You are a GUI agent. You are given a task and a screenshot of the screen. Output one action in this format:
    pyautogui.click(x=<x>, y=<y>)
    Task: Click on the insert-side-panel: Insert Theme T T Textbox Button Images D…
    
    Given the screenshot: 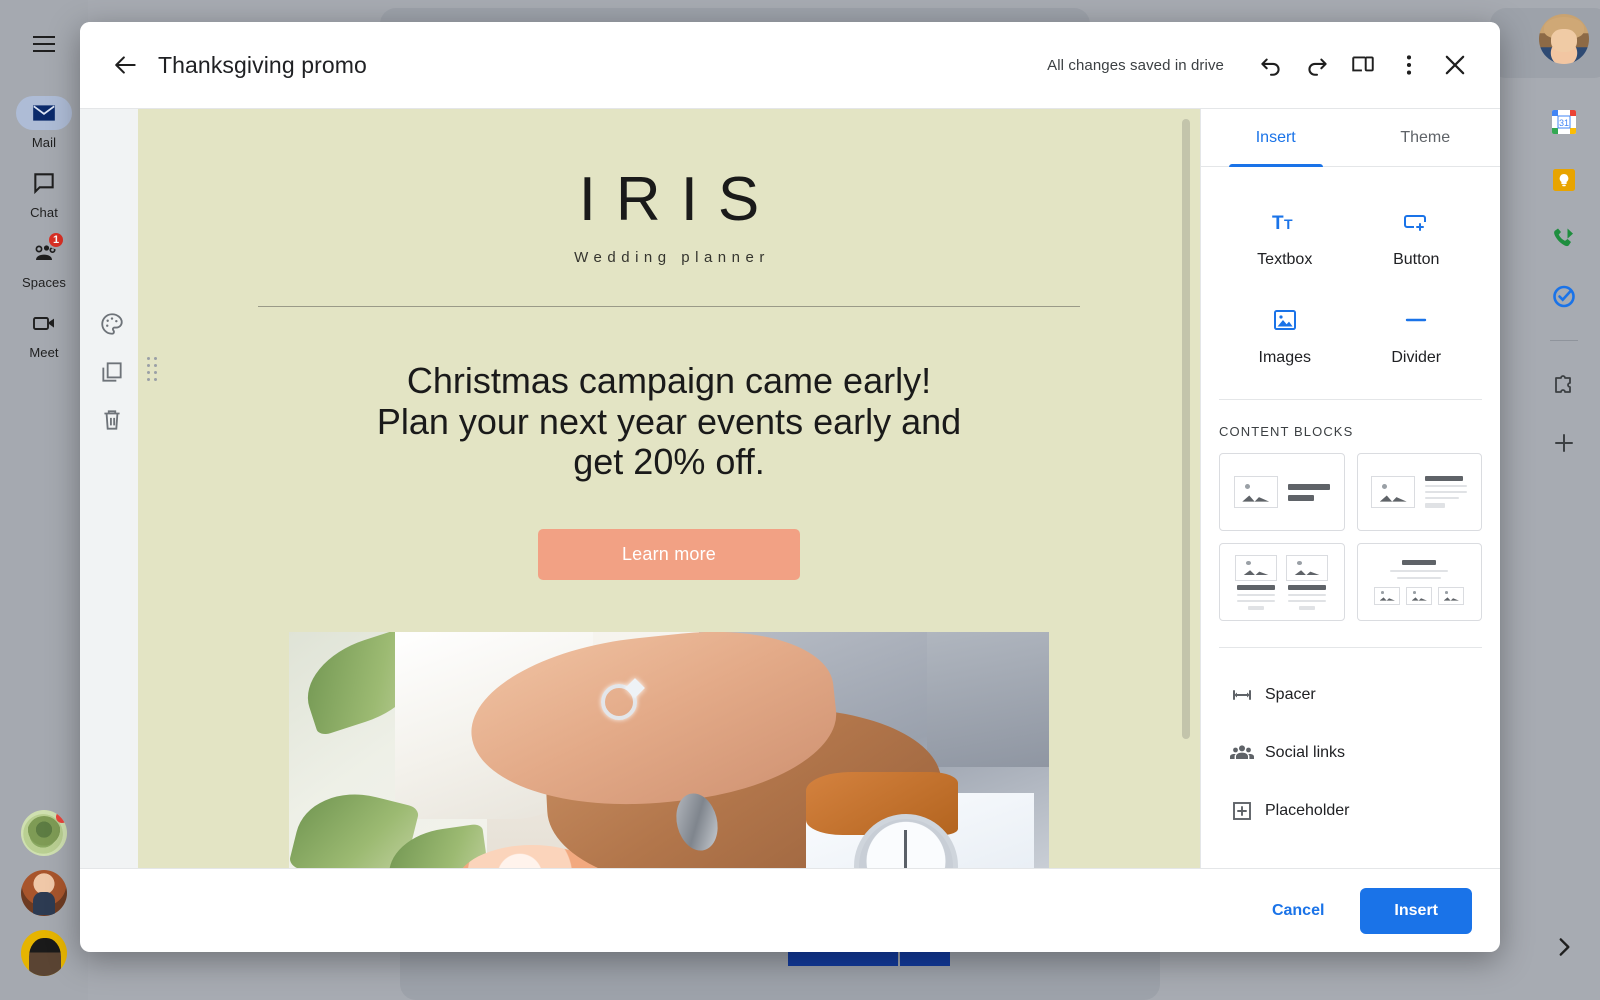 What is the action you would take?
    pyautogui.click(x=1350, y=488)
    